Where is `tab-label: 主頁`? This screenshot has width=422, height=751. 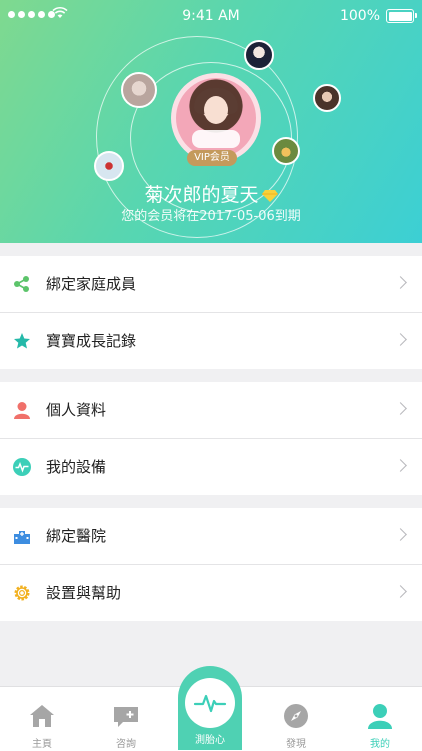 tab-label: 主頁 is located at coordinates (42, 744).